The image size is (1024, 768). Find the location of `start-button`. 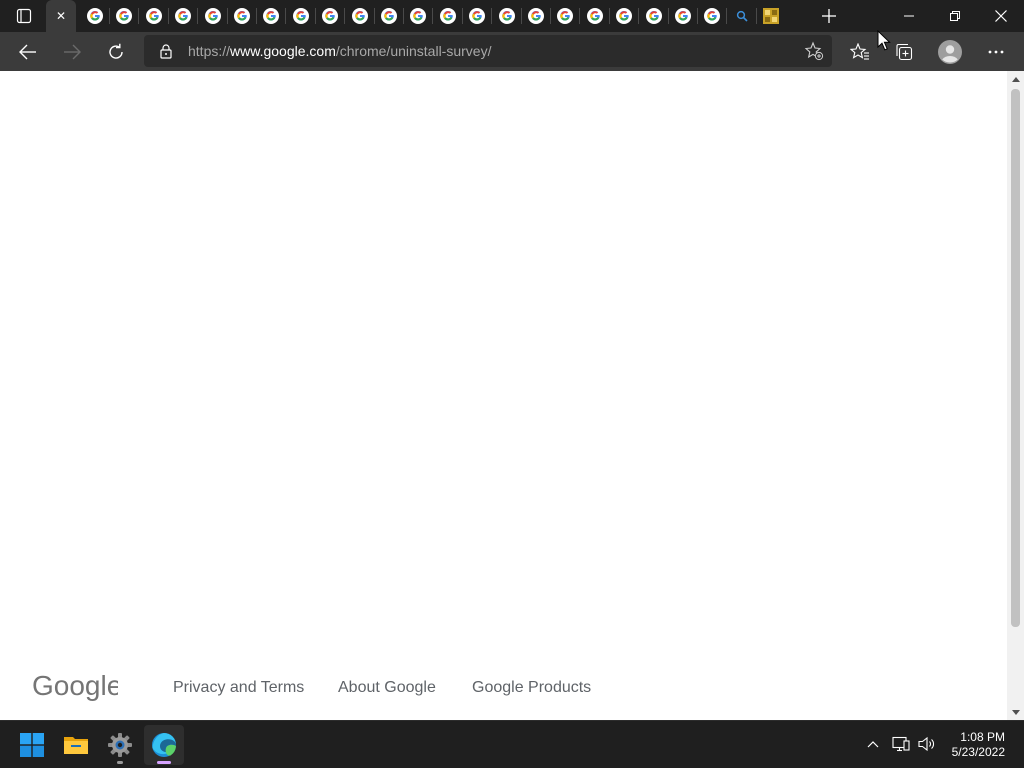

start-button is located at coordinates (32, 745).